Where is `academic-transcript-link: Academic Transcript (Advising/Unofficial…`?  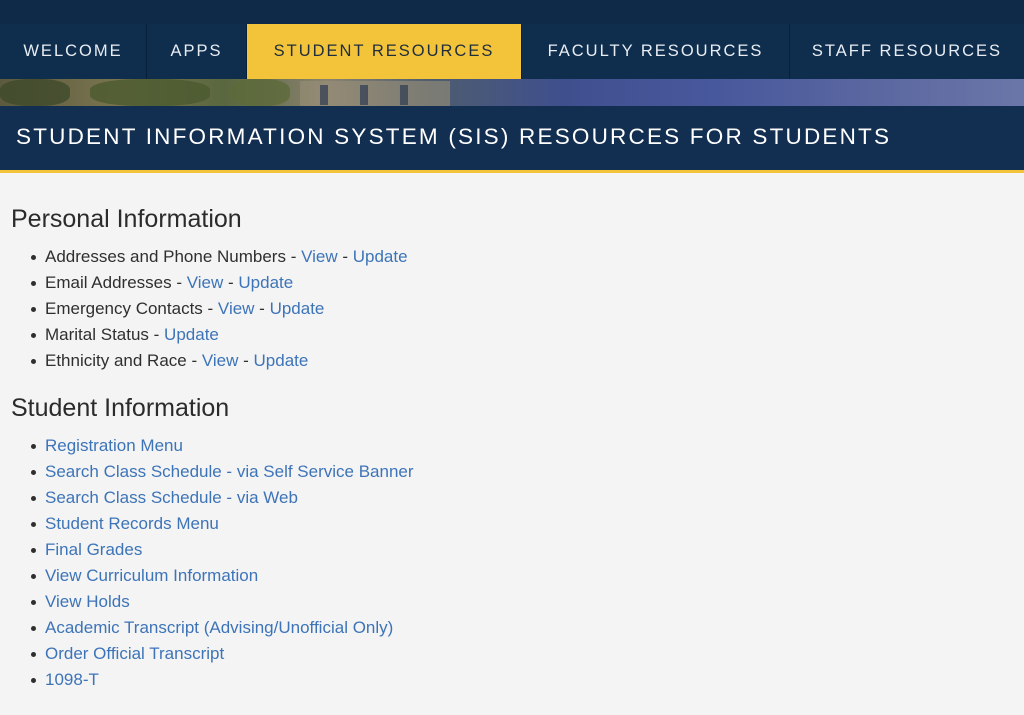
academic-transcript-link: Academic Transcript (Advising/Unofficial… is located at coordinates (219, 627).